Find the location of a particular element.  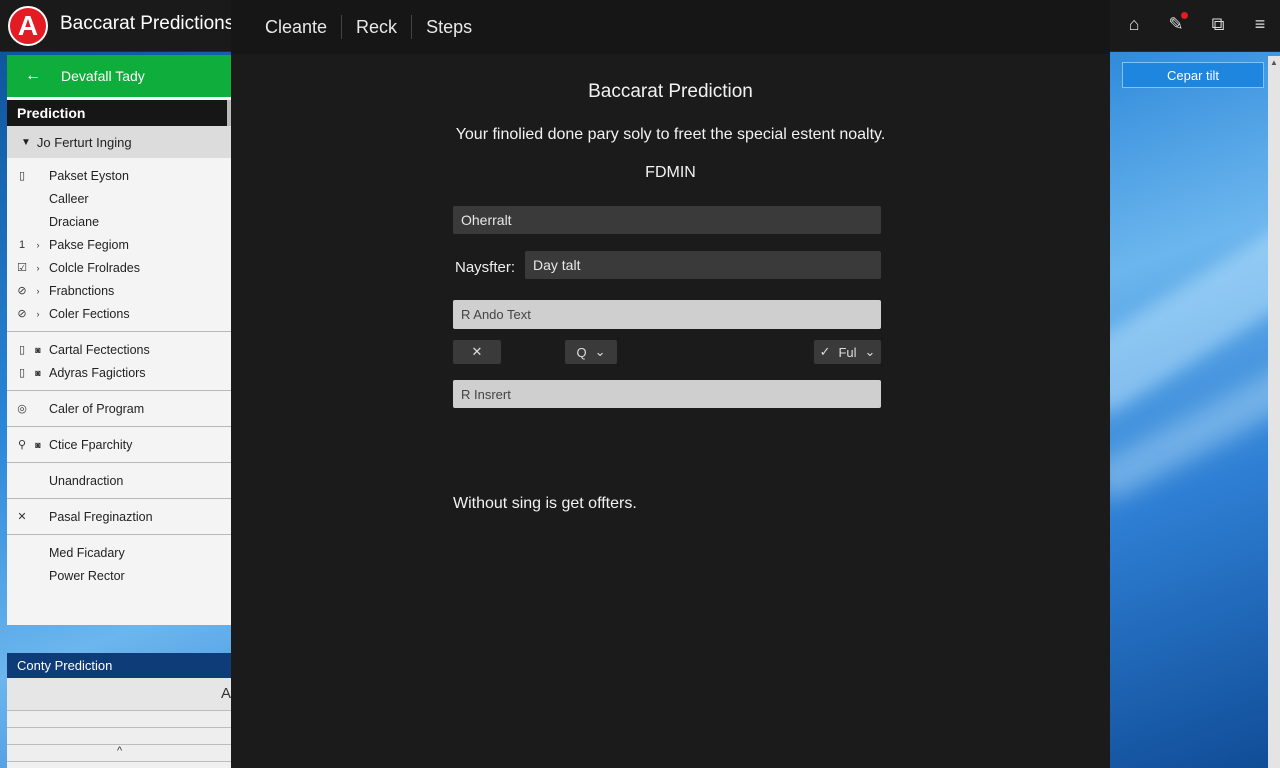

app-title: Baccarat Predictions is located at coordinates (147, 23).